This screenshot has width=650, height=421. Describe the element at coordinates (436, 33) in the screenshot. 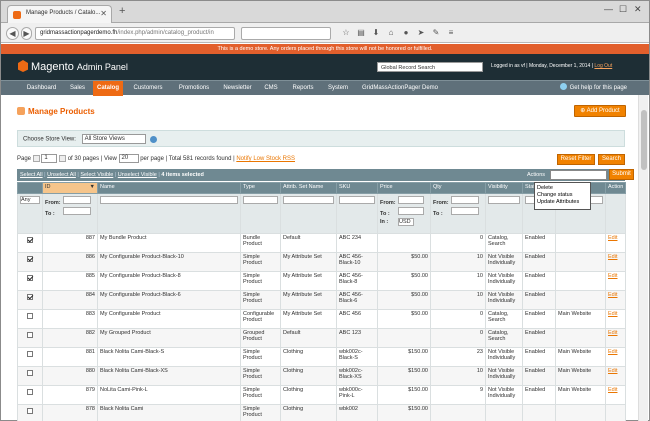

I see `tools-icon: ✎` at that location.